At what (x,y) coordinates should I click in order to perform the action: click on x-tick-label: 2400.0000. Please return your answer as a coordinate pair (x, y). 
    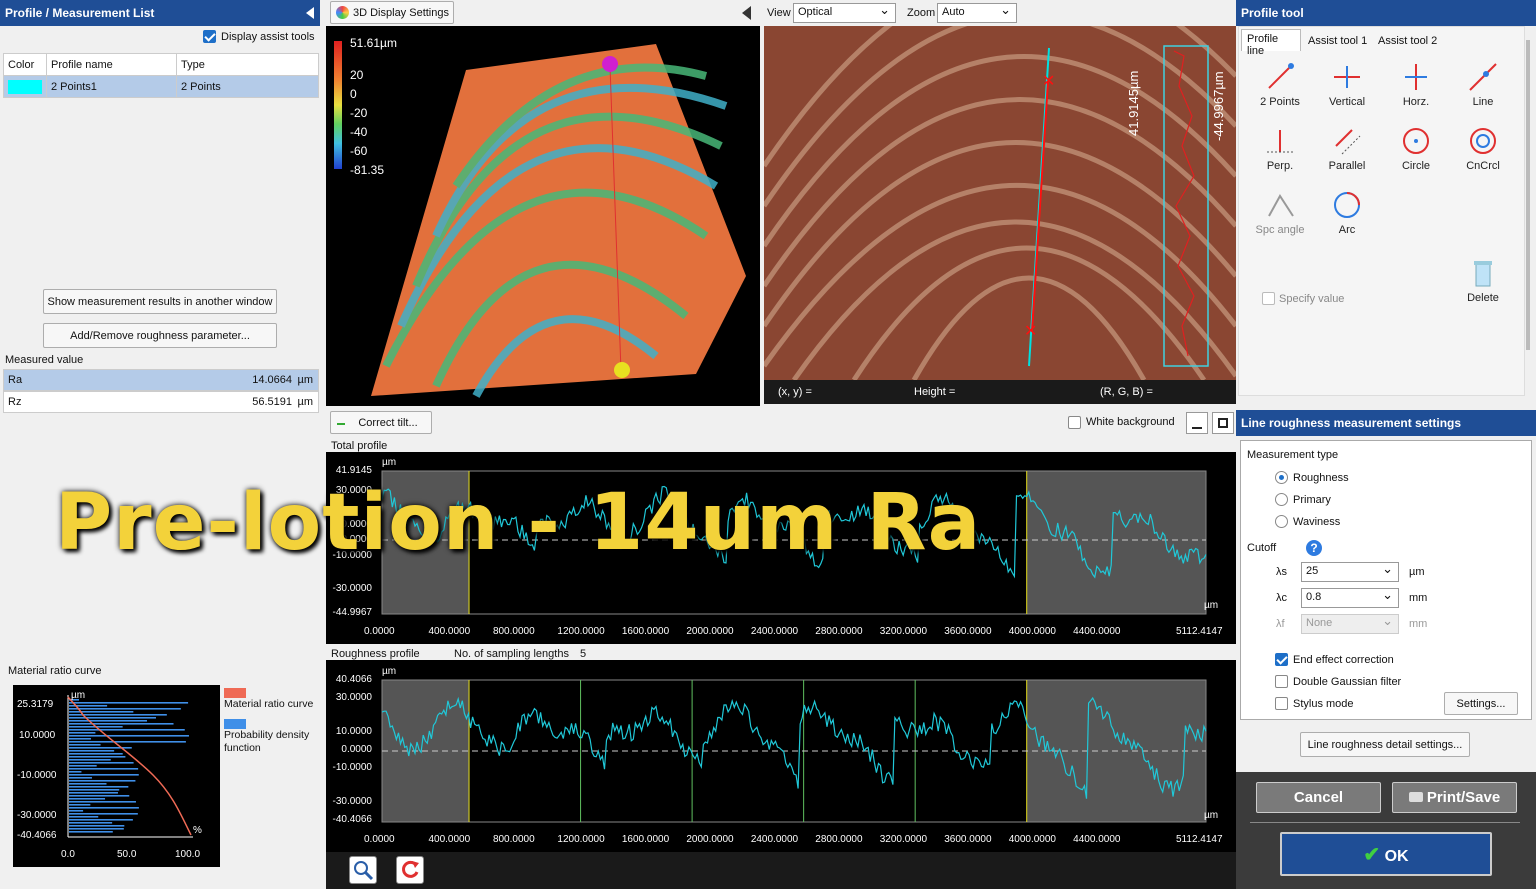
    Looking at the image, I should click on (774, 839).